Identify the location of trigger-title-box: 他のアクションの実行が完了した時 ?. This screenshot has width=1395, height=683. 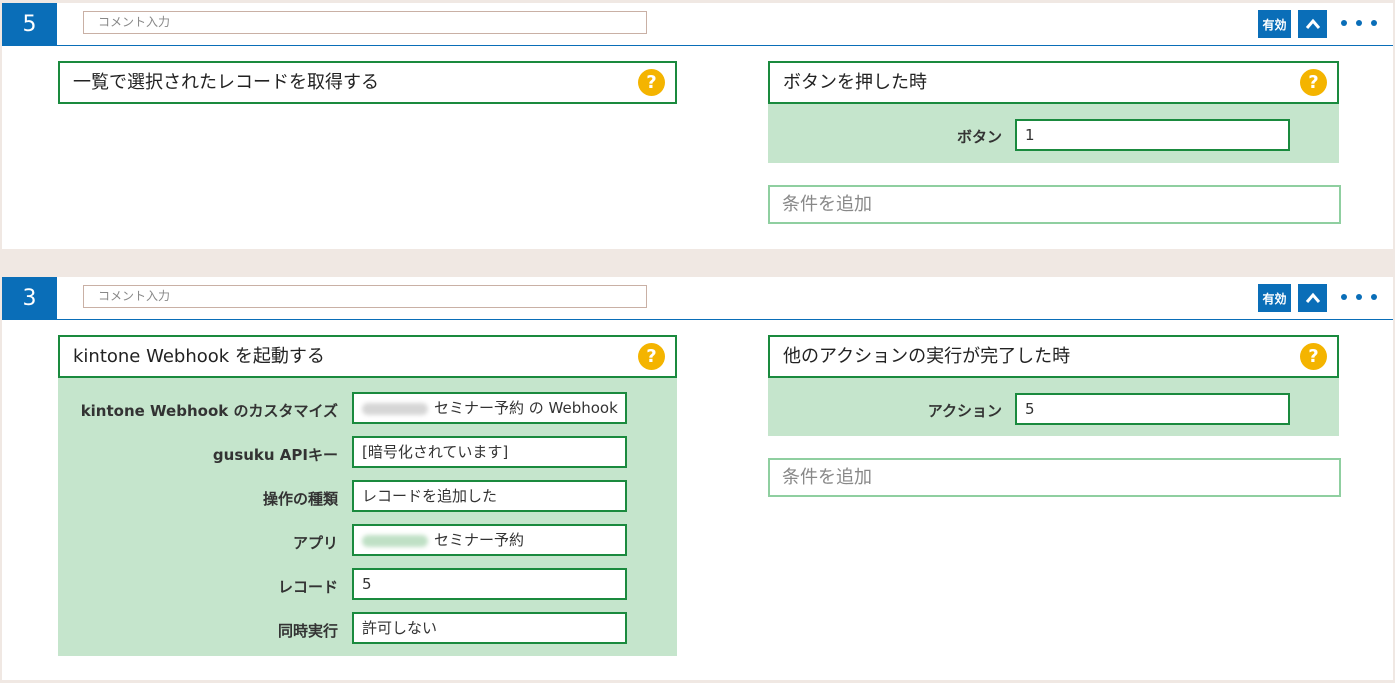
(1053, 356).